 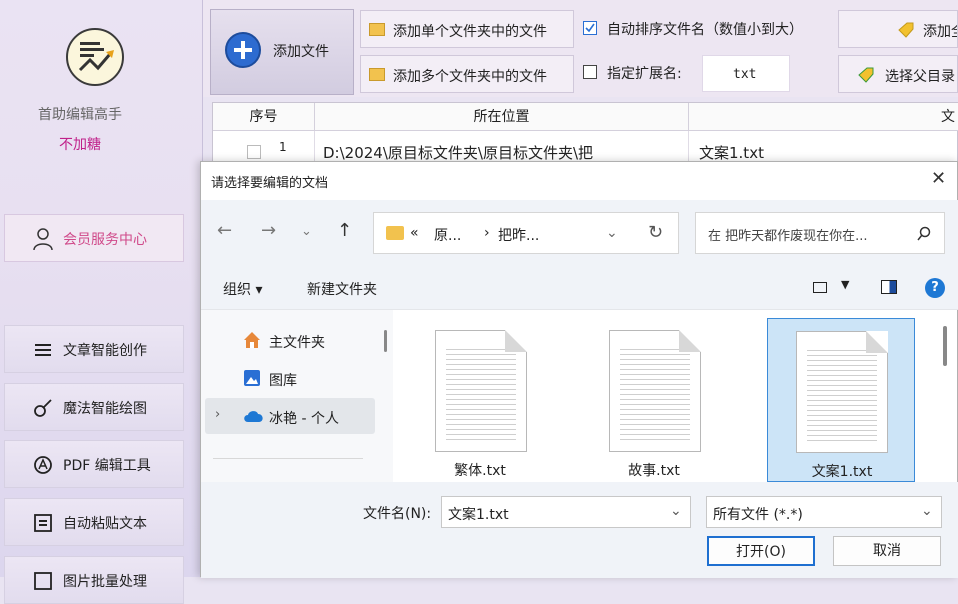 What do you see at coordinates (940, 32) in the screenshot?
I see `add-all-label: 添加全` at bounding box center [940, 32].